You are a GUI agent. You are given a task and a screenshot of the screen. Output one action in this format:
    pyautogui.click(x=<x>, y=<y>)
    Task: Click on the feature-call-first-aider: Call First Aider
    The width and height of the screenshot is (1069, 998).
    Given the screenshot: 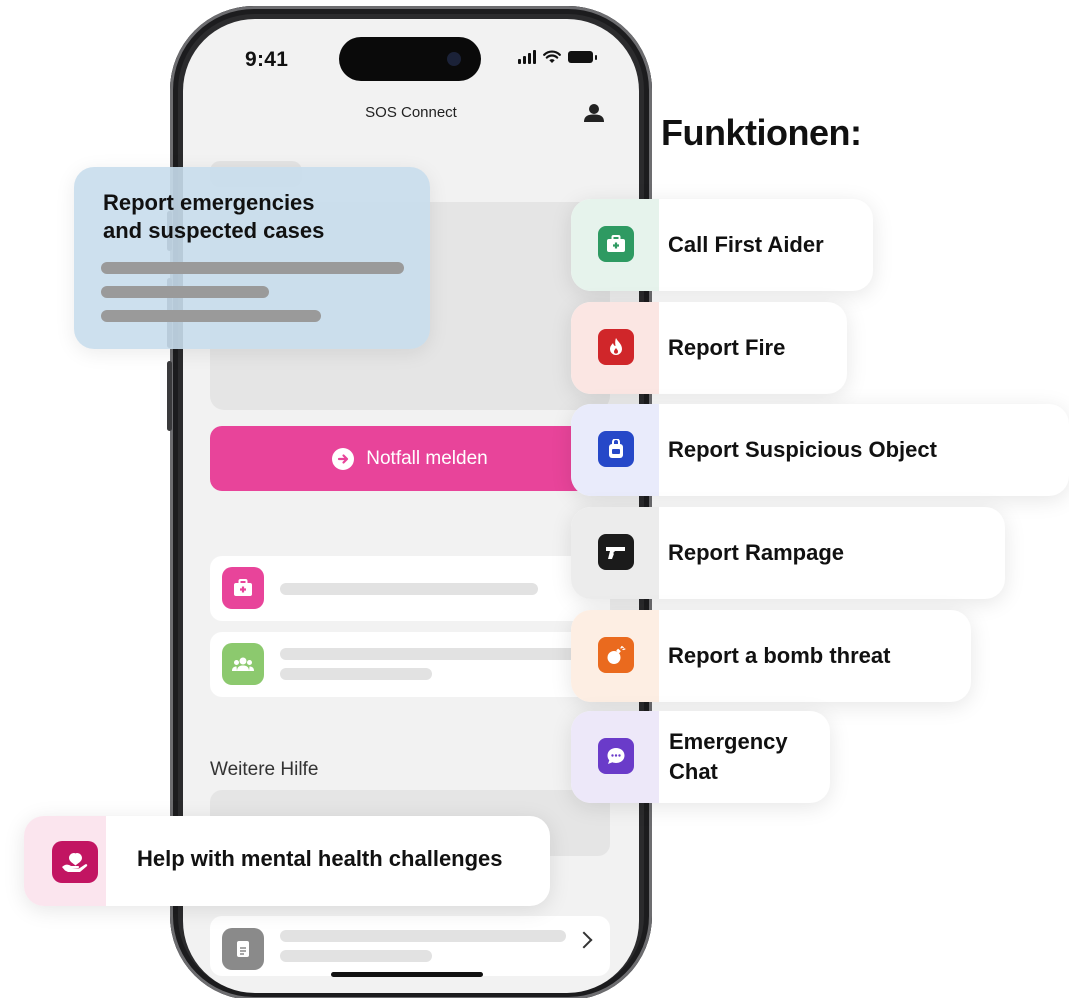 What is the action you would take?
    pyautogui.click(x=722, y=245)
    